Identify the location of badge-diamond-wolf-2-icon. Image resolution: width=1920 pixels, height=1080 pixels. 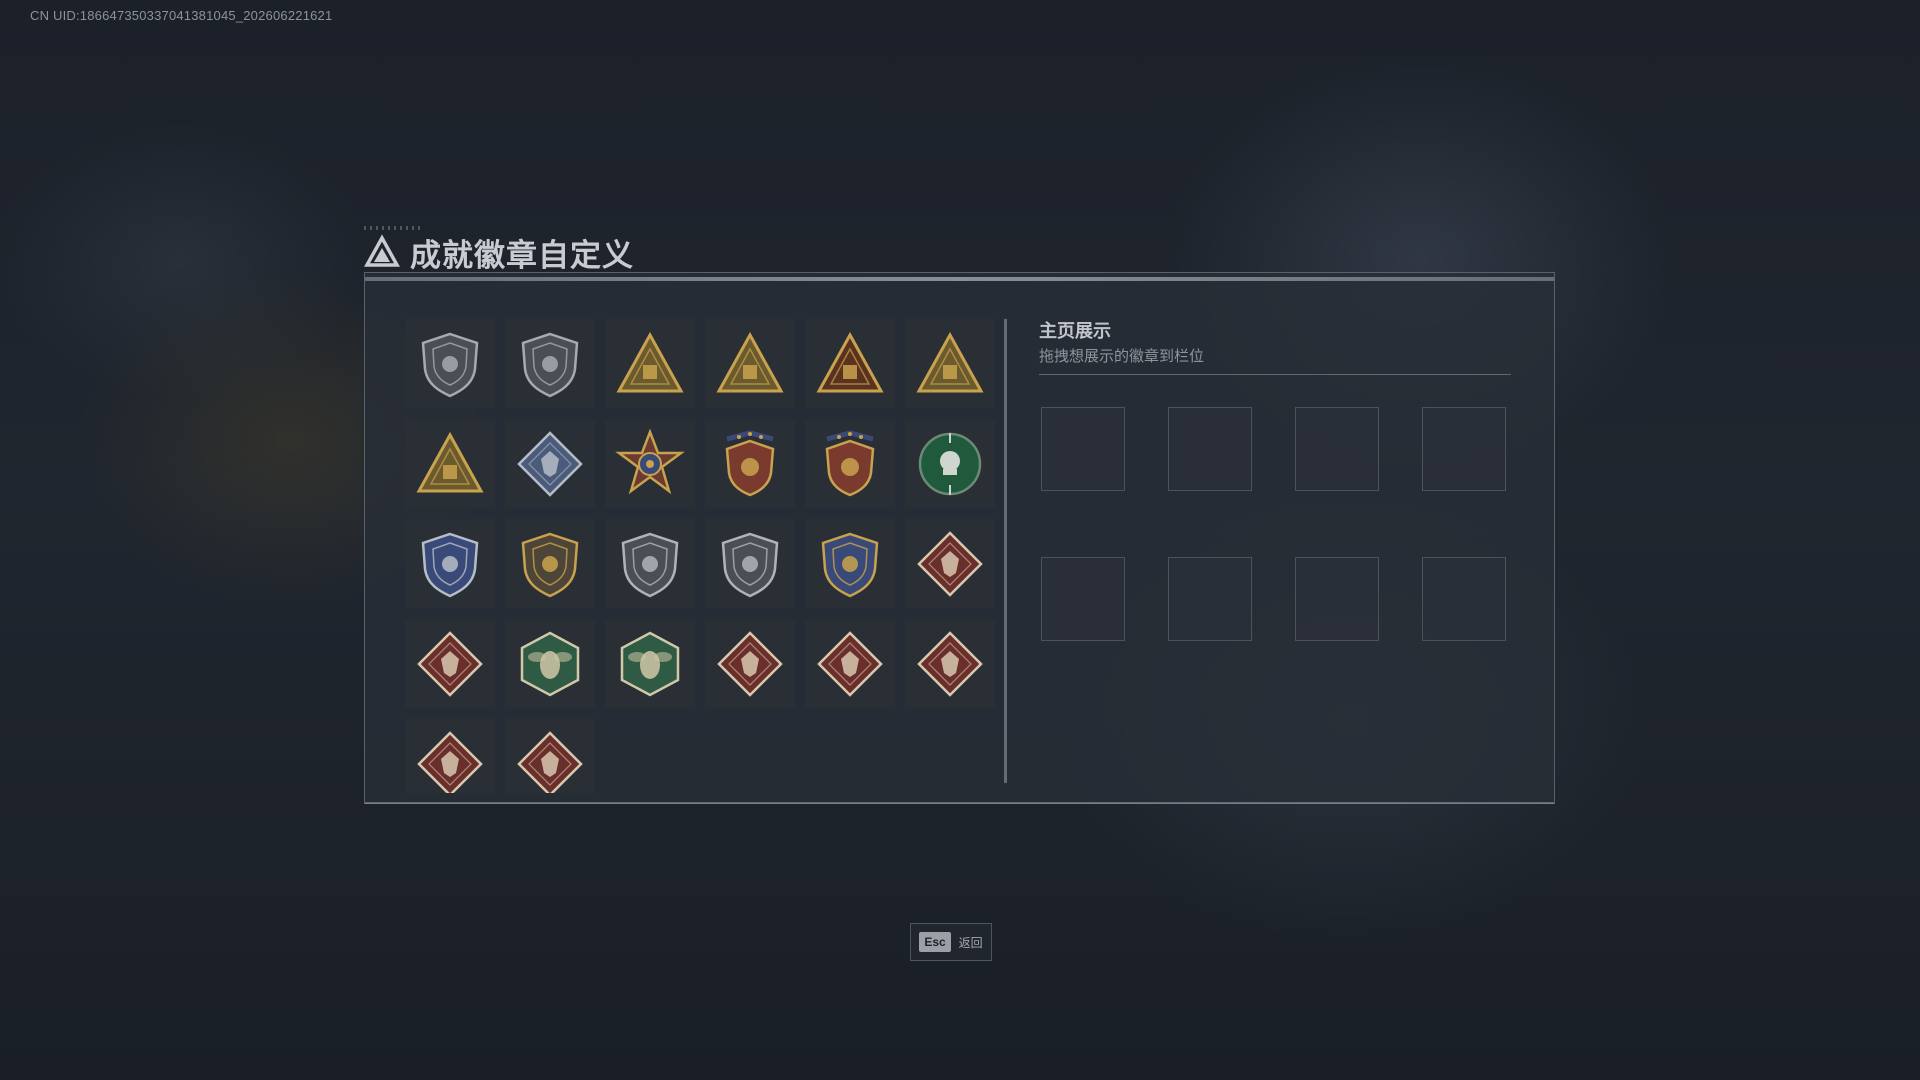
(450, 664).